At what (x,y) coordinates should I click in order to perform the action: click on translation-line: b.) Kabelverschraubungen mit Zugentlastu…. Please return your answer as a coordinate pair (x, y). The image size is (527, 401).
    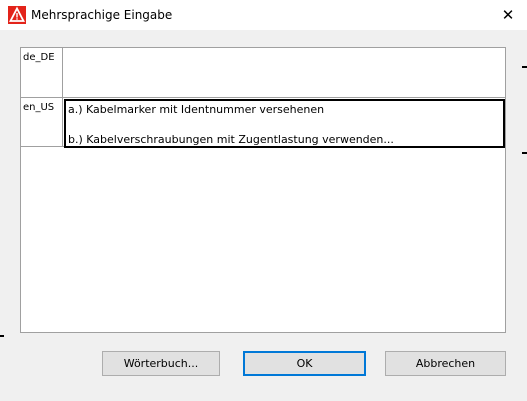
    Looking at the image, I should click on (231, 139).